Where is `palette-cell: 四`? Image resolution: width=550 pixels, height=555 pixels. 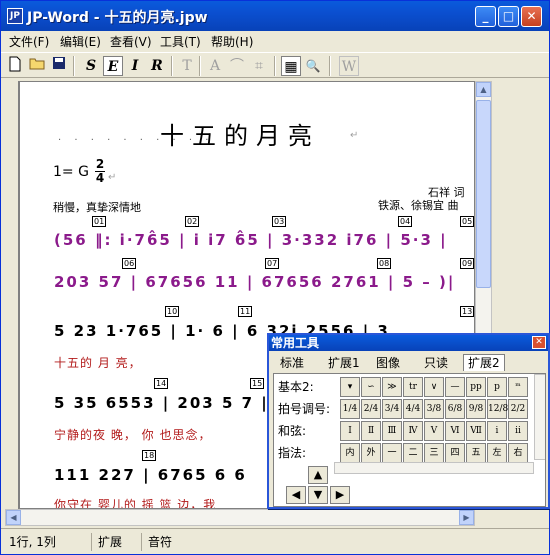
palette-cell: 四 is located at coordinates (455, 453).